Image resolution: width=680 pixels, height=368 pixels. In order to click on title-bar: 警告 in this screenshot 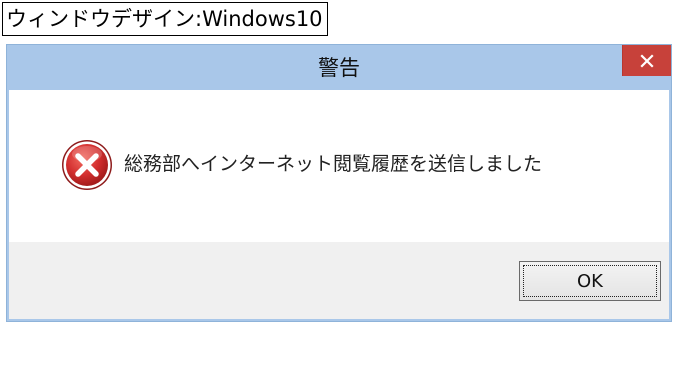, I will do `click(339, 67)`.